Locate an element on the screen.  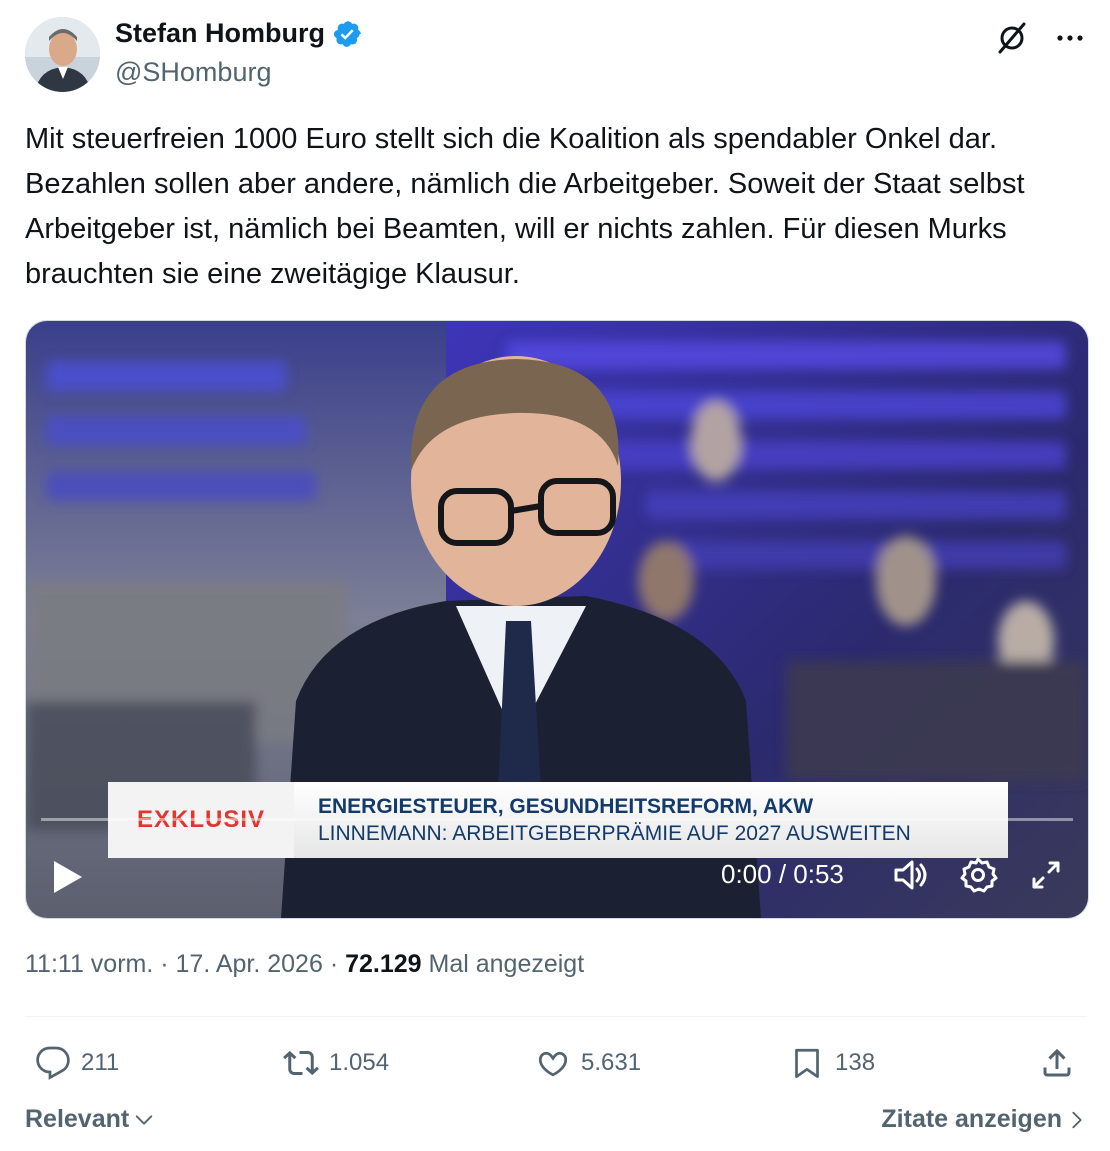
settings-gear-icon is located at coordinates (978, 875).